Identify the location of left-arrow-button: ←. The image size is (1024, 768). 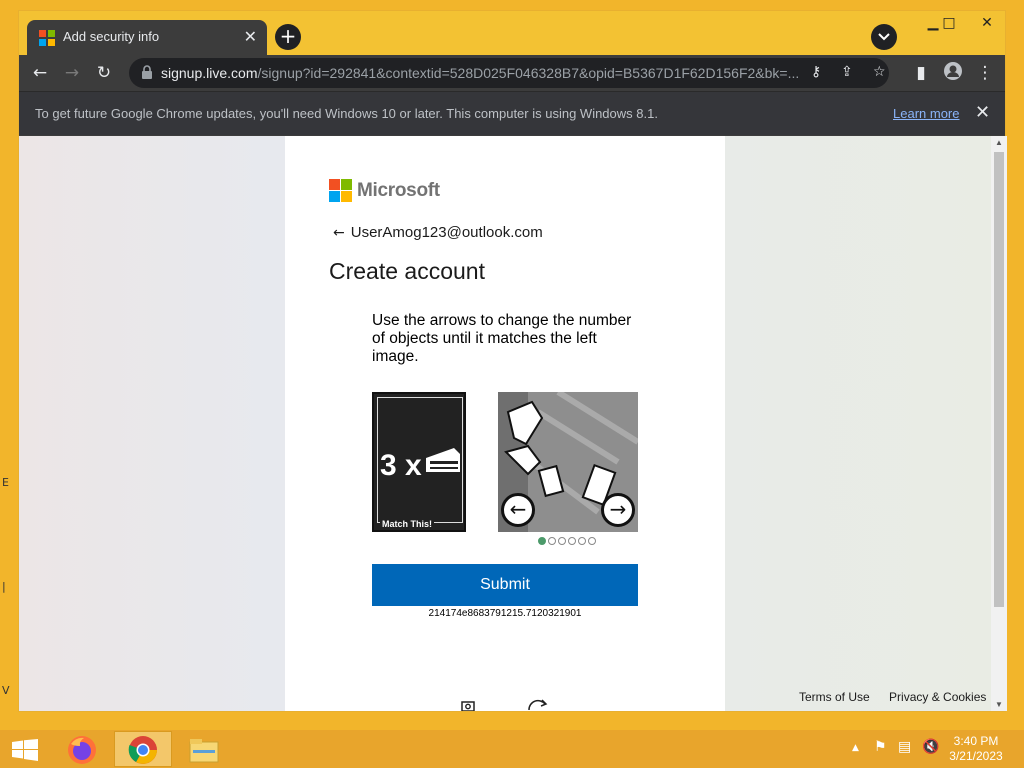
(518, 510).